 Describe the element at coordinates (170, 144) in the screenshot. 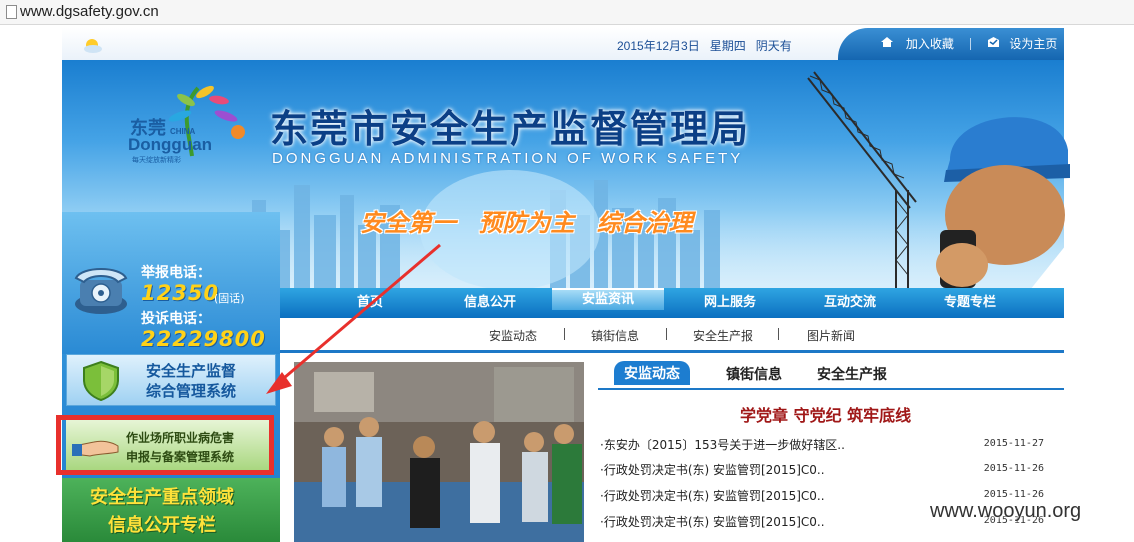

I see `logo-en: Dongguan` at that location.